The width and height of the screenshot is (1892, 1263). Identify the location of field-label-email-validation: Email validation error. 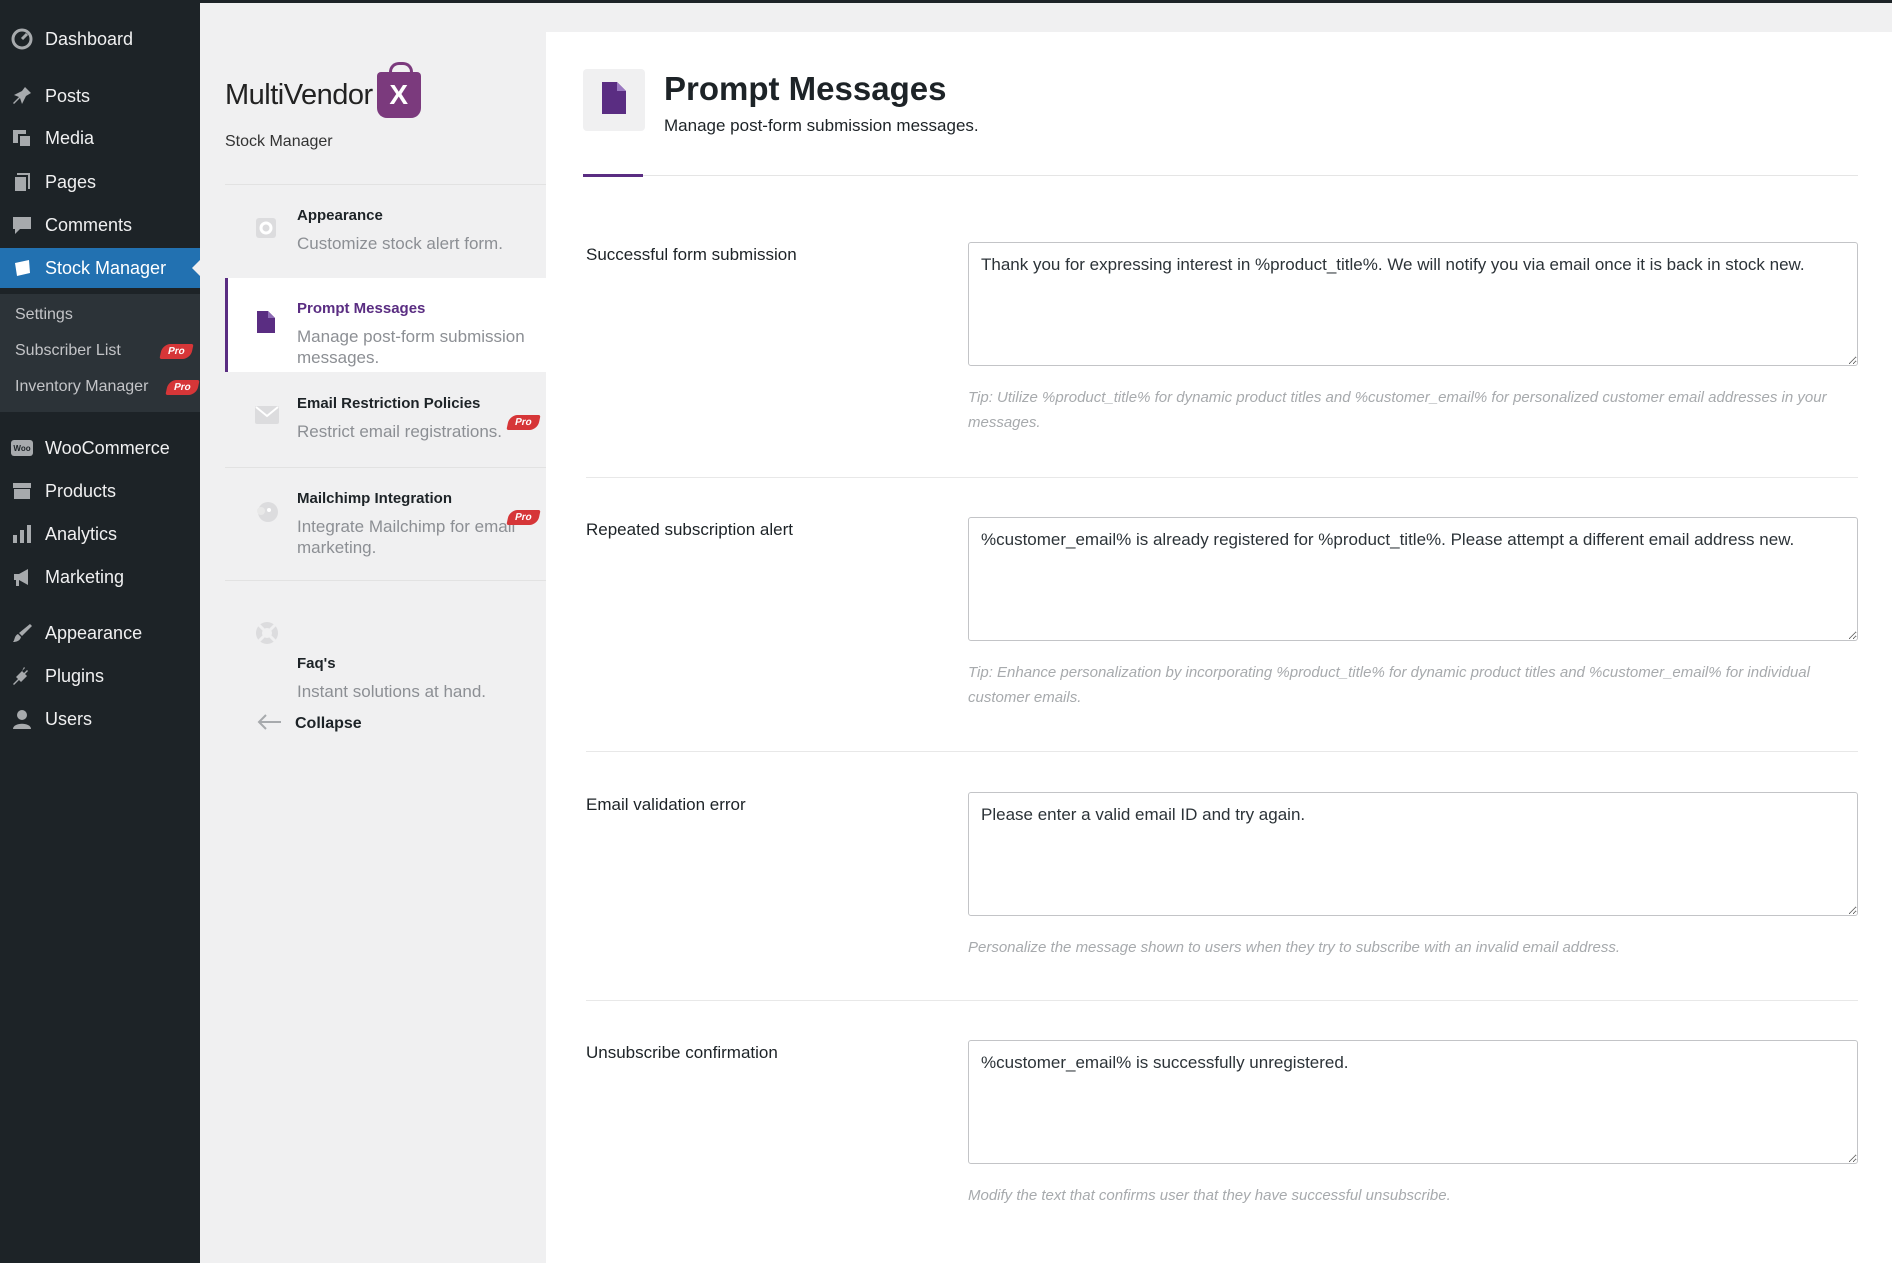
(666, 804).